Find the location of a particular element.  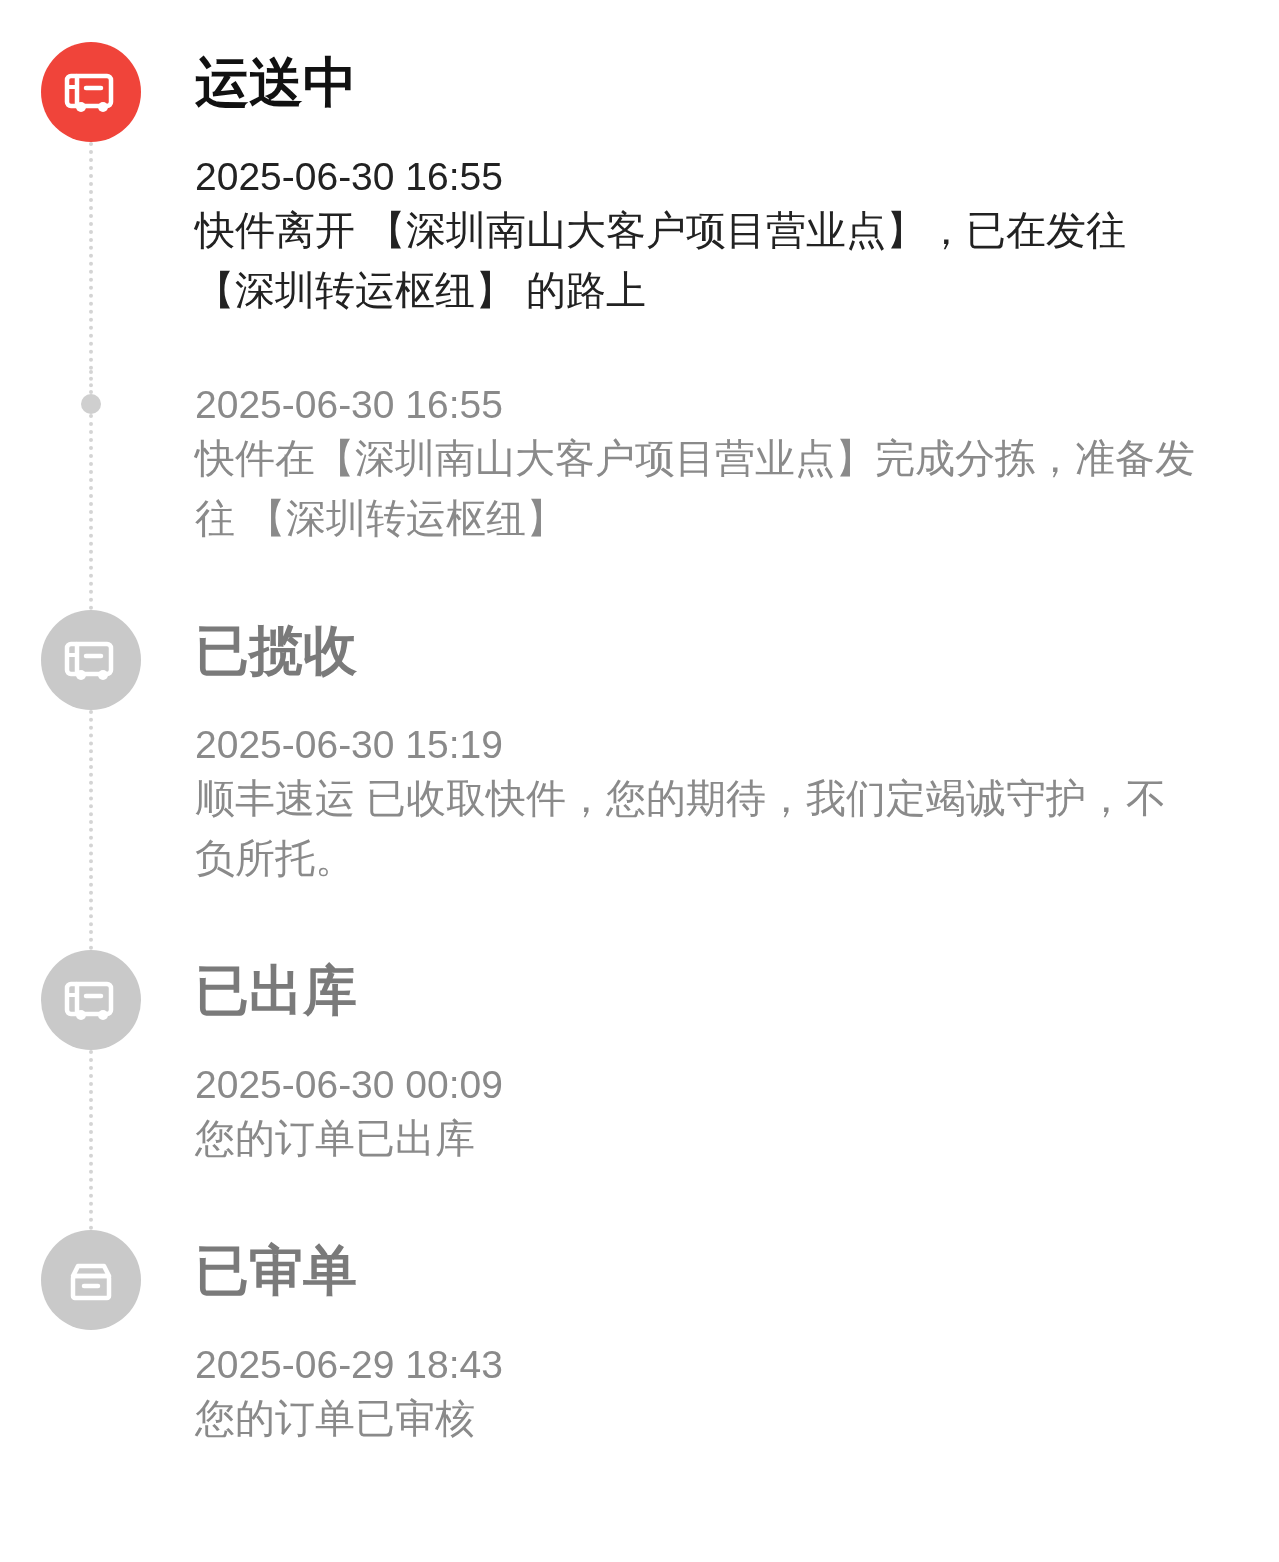

event-description: 您的订单已审核 is located at coordinates (335, 1418).